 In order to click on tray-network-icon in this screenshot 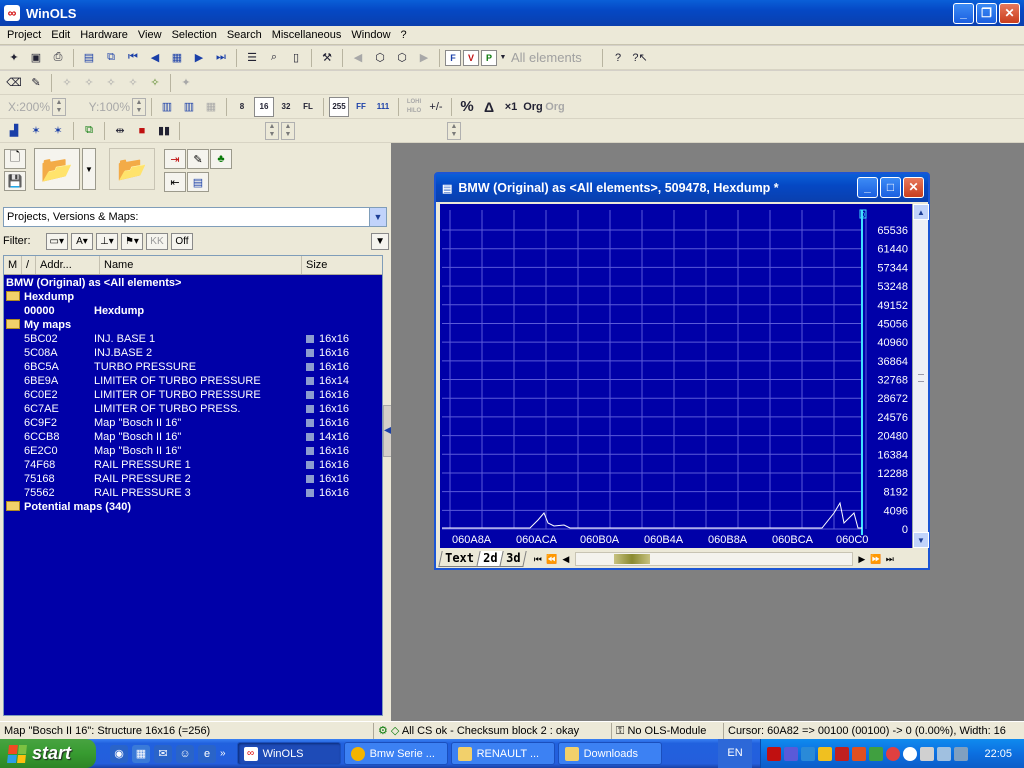, I will do `click(944, 753)`.